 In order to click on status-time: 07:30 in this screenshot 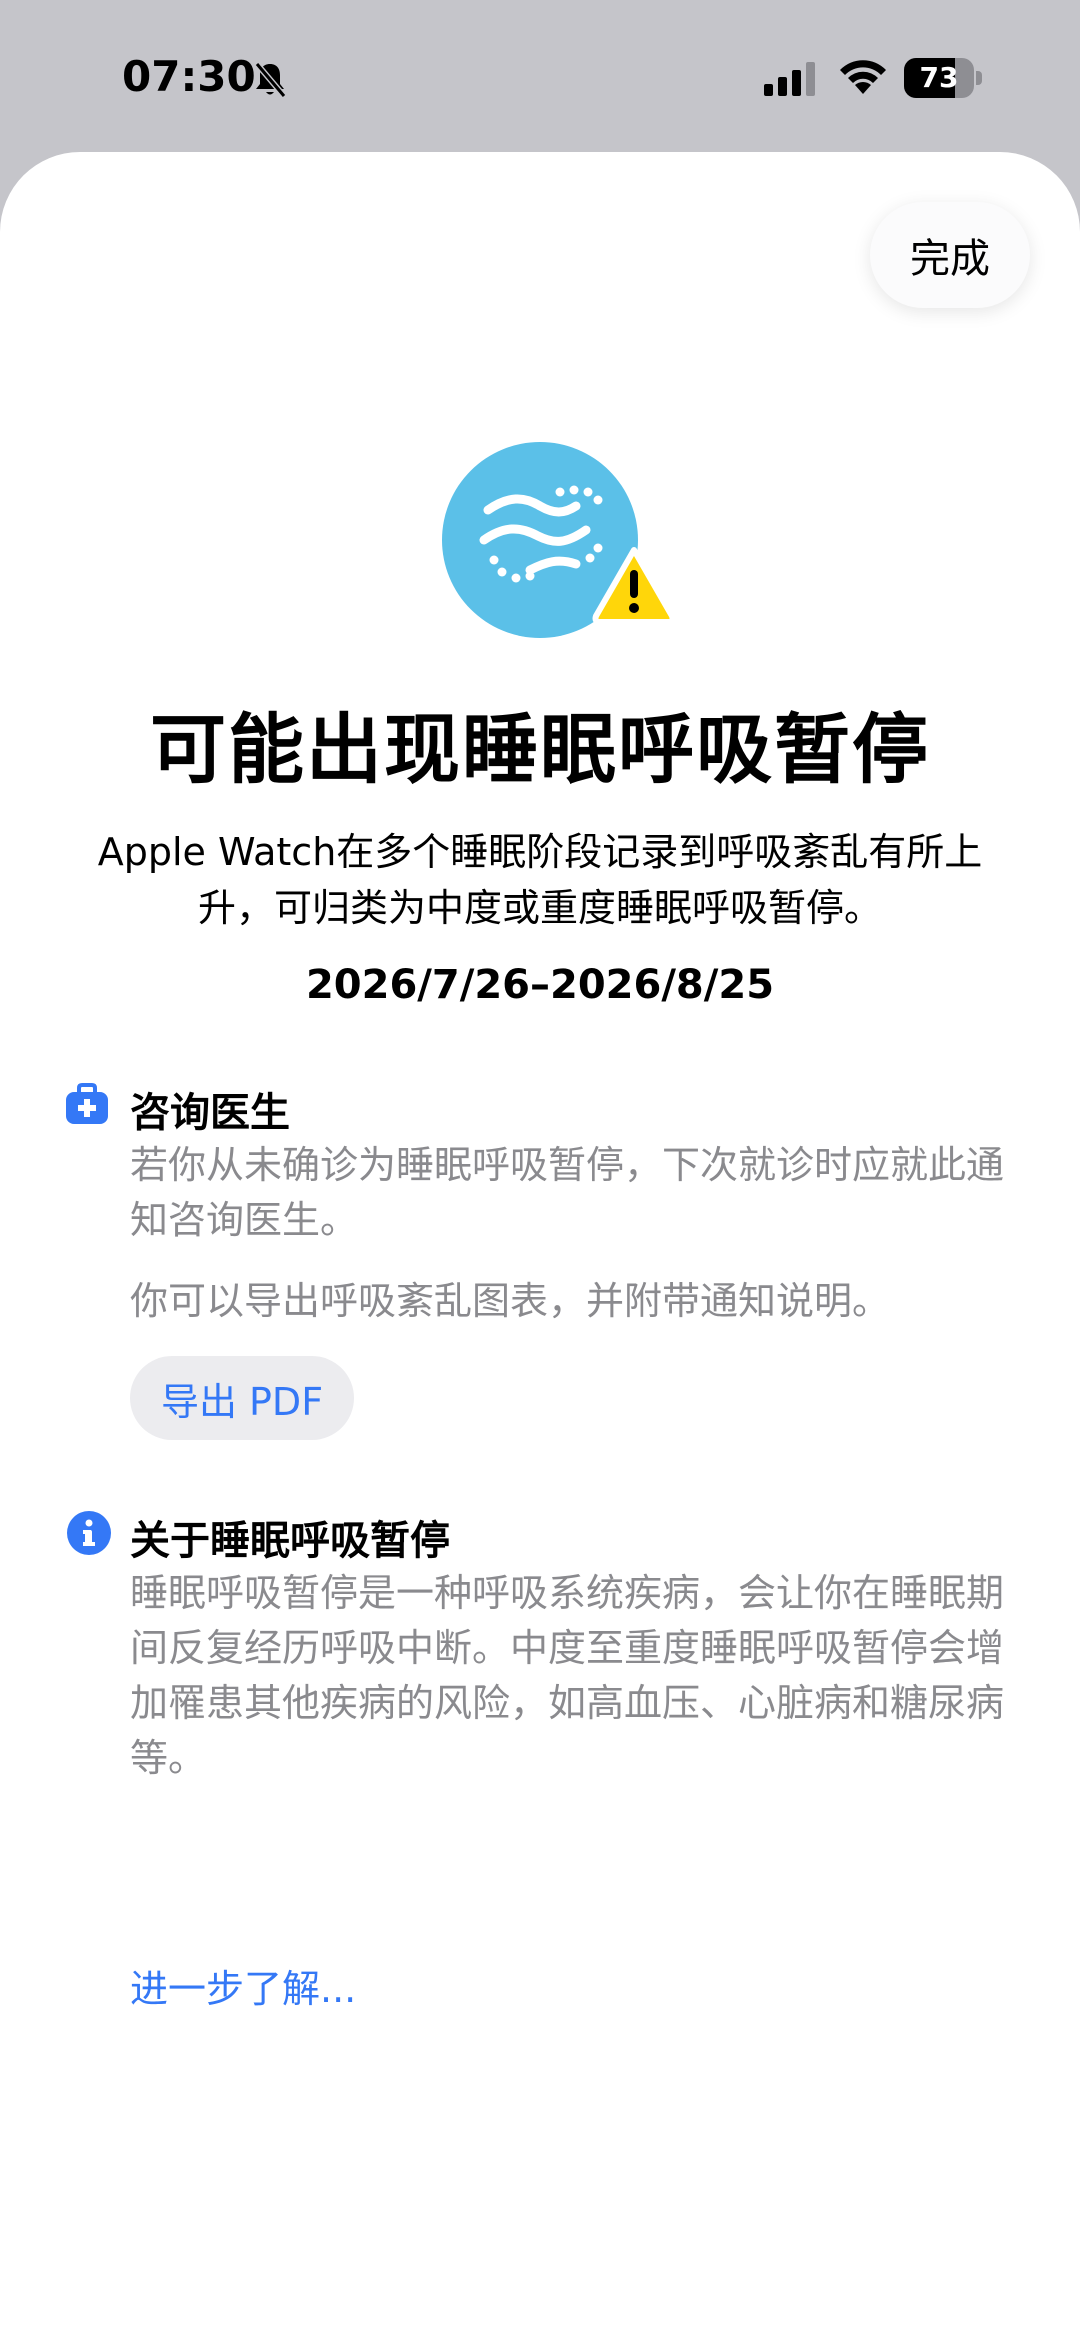, I will do `click(189, 76)`.